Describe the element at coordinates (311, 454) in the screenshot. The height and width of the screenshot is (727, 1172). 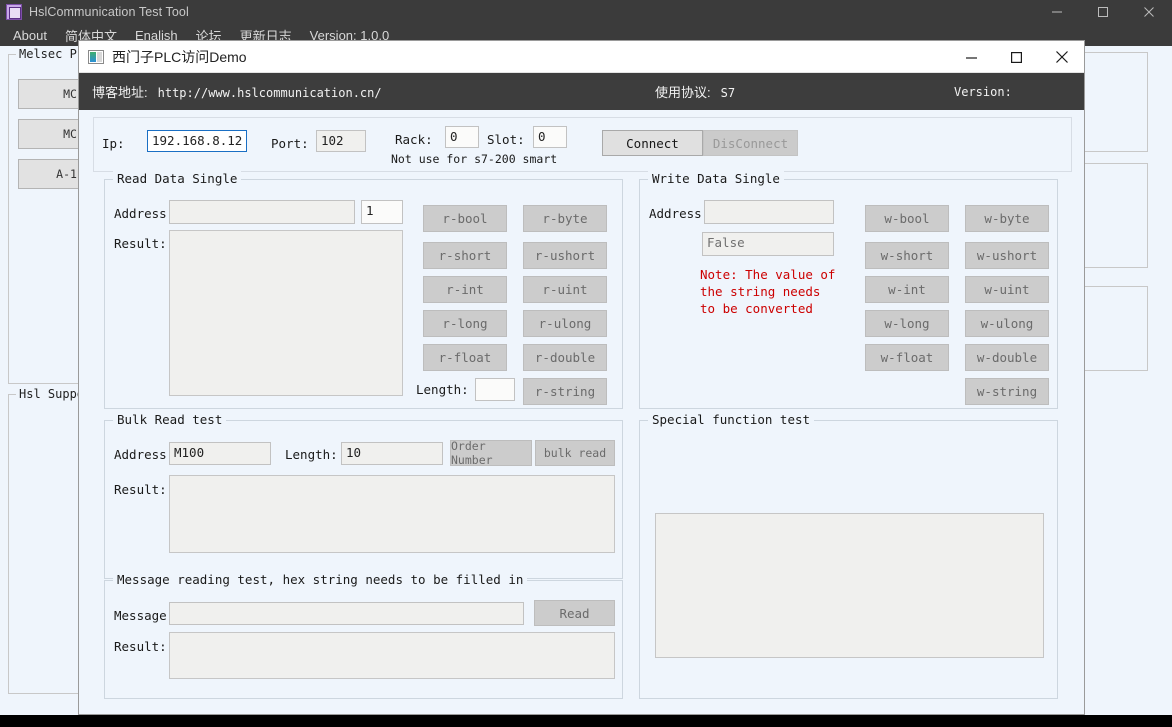
I see `bulk-length-label: Length:` at that location.